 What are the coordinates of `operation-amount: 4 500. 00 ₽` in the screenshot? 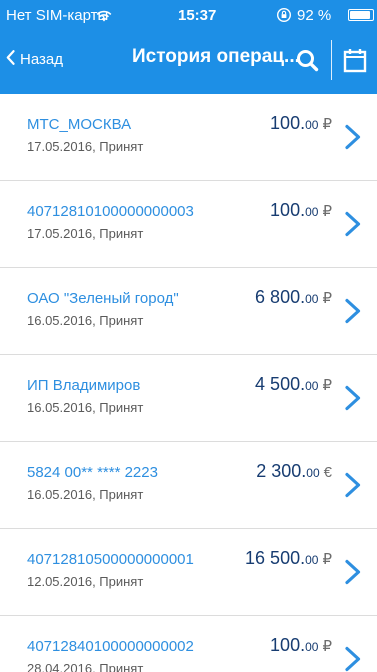 It's located at (293, 384).